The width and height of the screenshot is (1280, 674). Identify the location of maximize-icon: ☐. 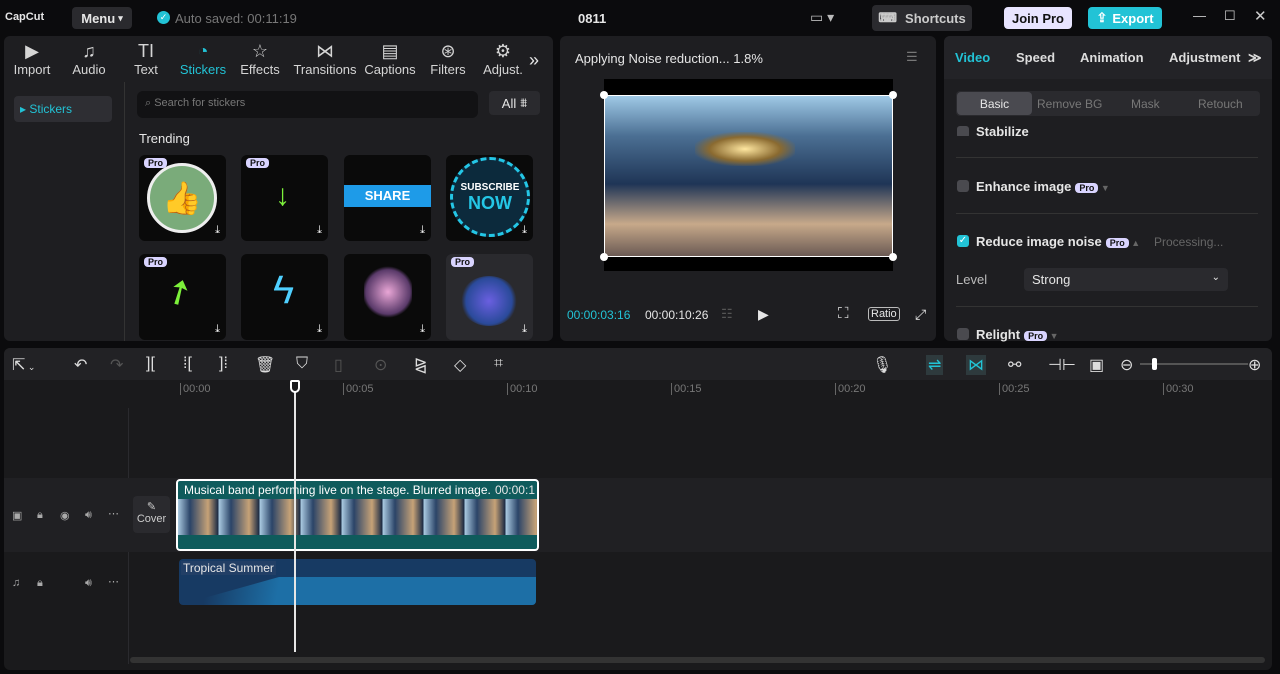
(1230, 16).